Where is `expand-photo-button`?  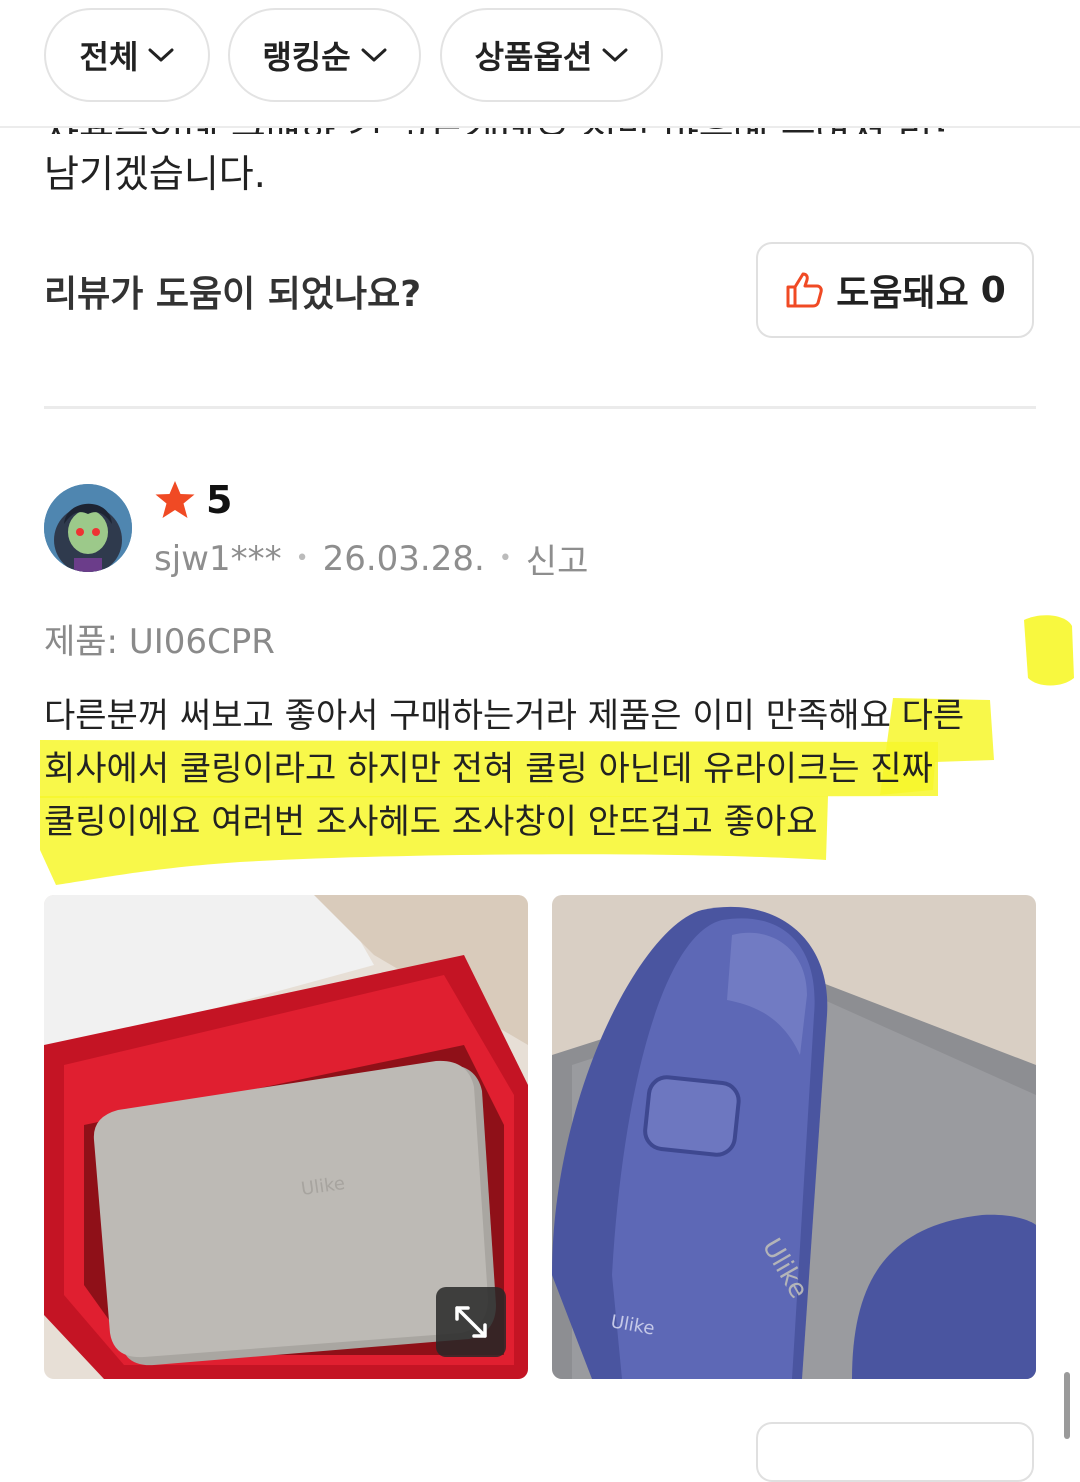 expand-photo-button is located at coordinates (471, 1322).